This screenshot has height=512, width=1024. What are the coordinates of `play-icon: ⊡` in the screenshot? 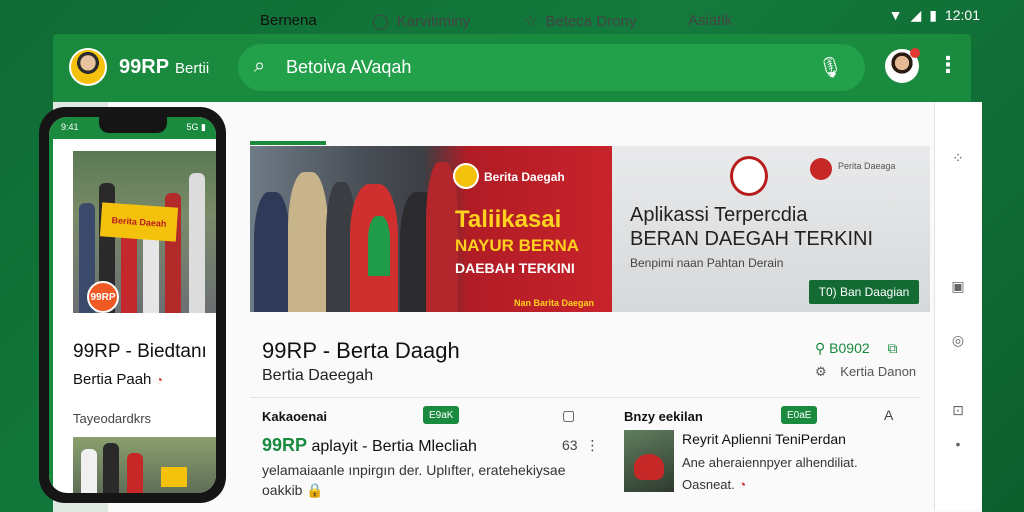 It's located at (958, 410).